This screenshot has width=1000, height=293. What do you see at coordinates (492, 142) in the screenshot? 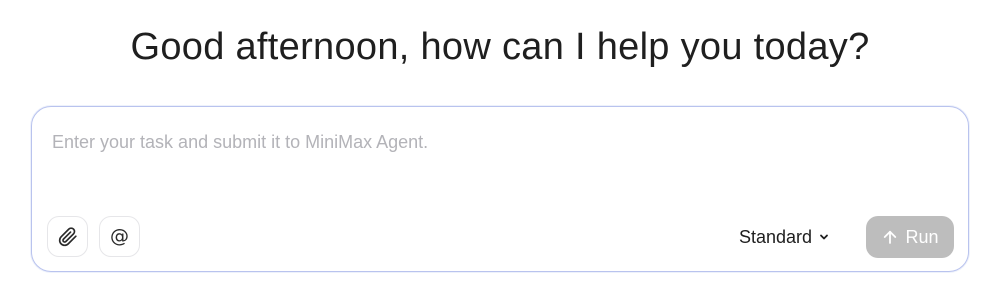
I see `task-input` at bounding box center [492, 142].